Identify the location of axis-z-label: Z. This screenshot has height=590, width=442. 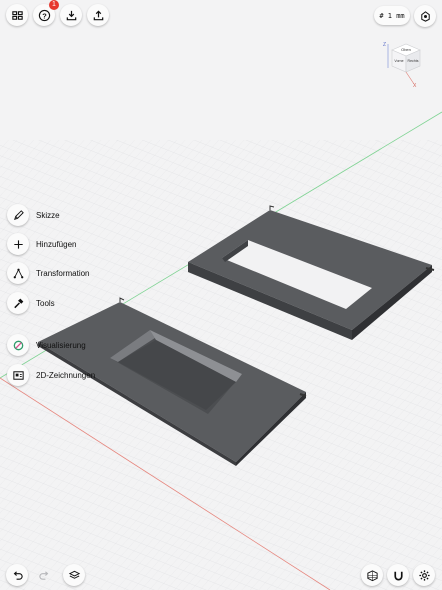
(384, 45).